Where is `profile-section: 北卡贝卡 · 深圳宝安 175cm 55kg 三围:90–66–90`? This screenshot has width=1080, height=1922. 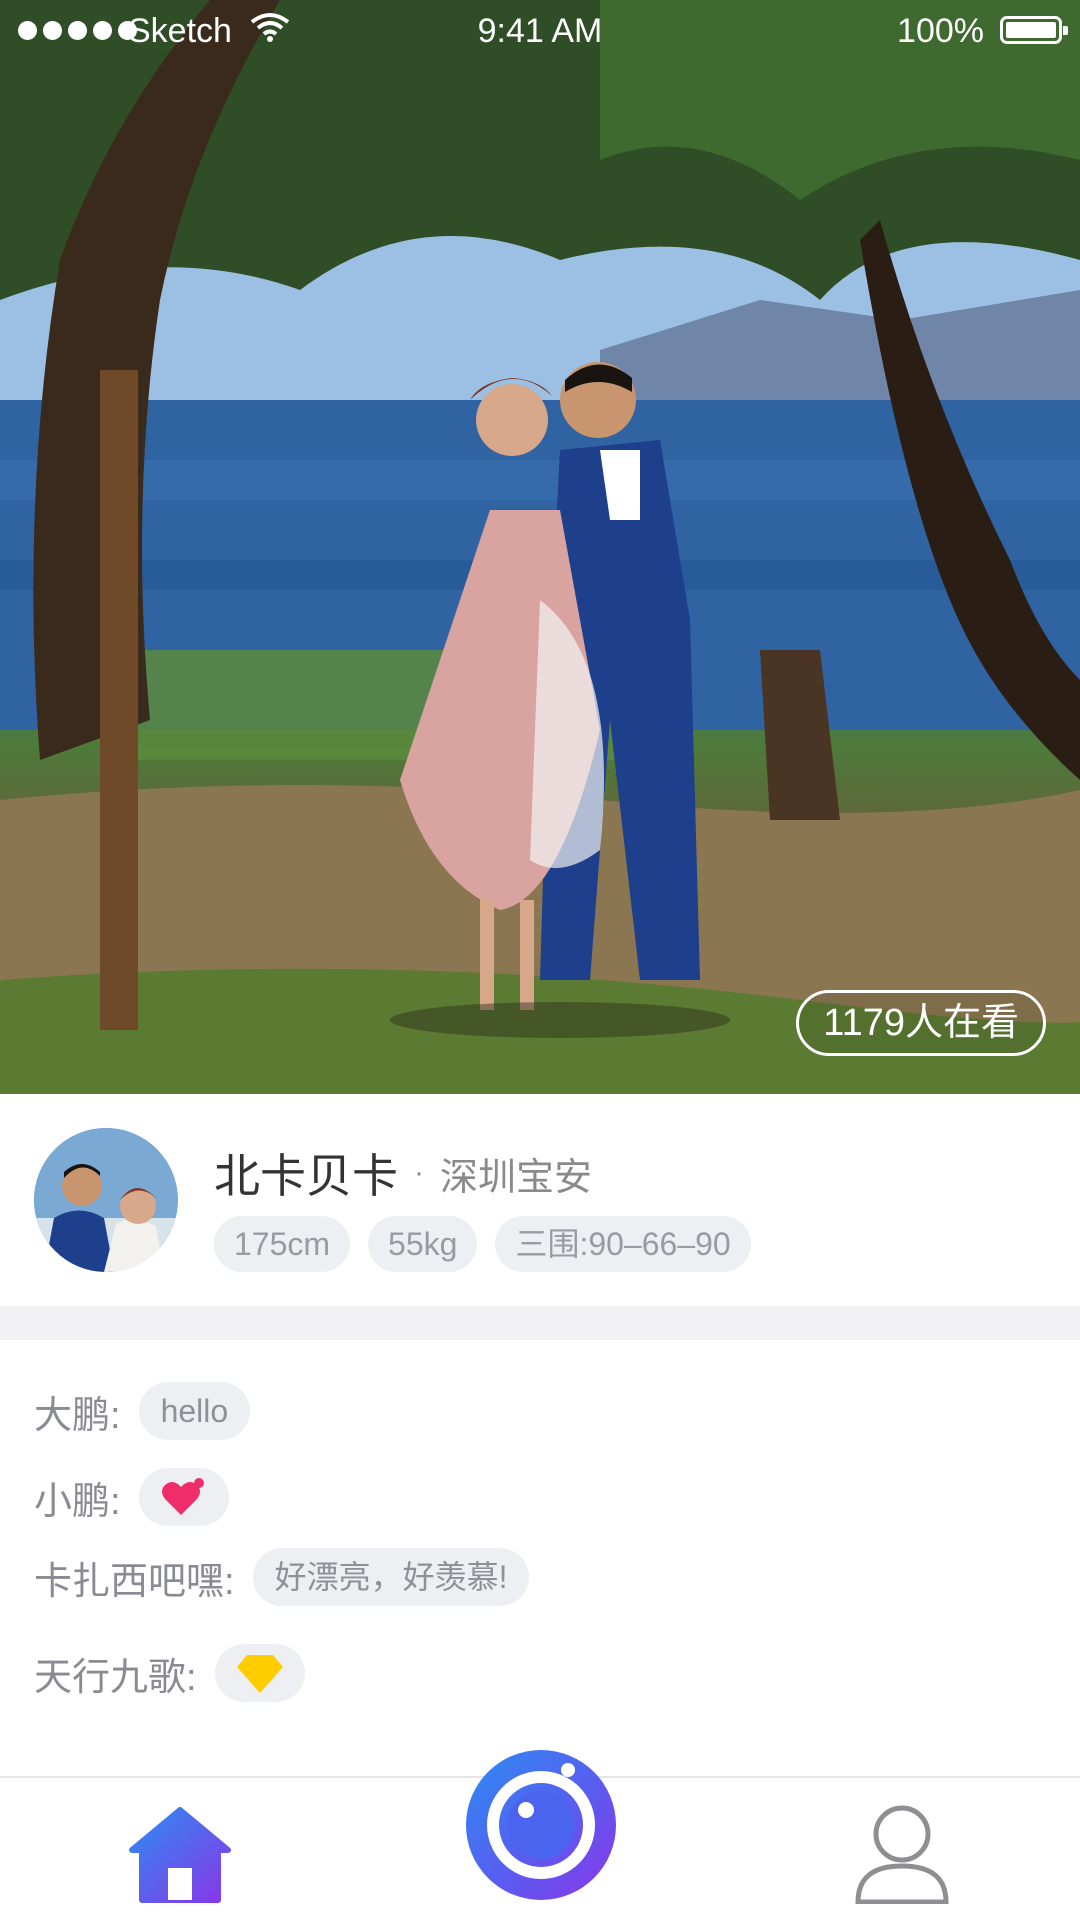 profile-section: 北卡贝卡 · 深圳宝安 175cm 55kg 三围:90–66–90 is located at coordinates (540, 1200).